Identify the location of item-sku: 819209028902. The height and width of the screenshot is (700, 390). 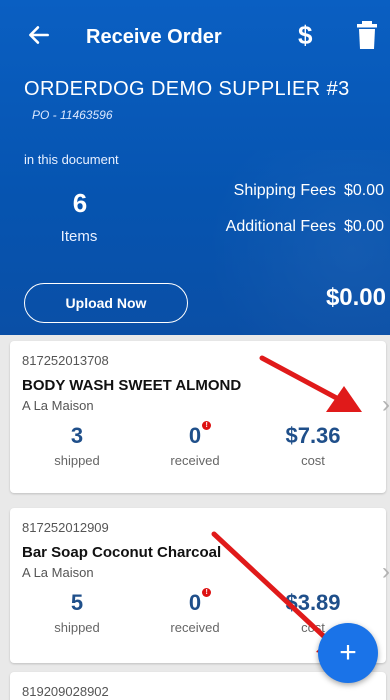
(65, 691).